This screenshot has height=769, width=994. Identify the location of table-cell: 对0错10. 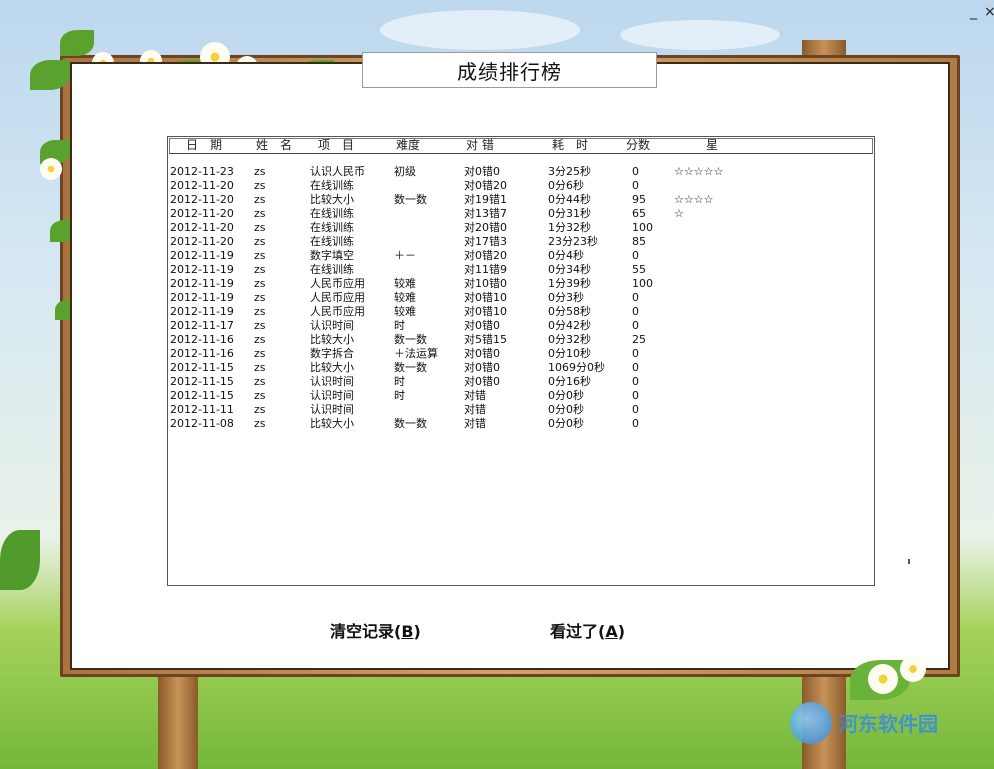
(485, 297).